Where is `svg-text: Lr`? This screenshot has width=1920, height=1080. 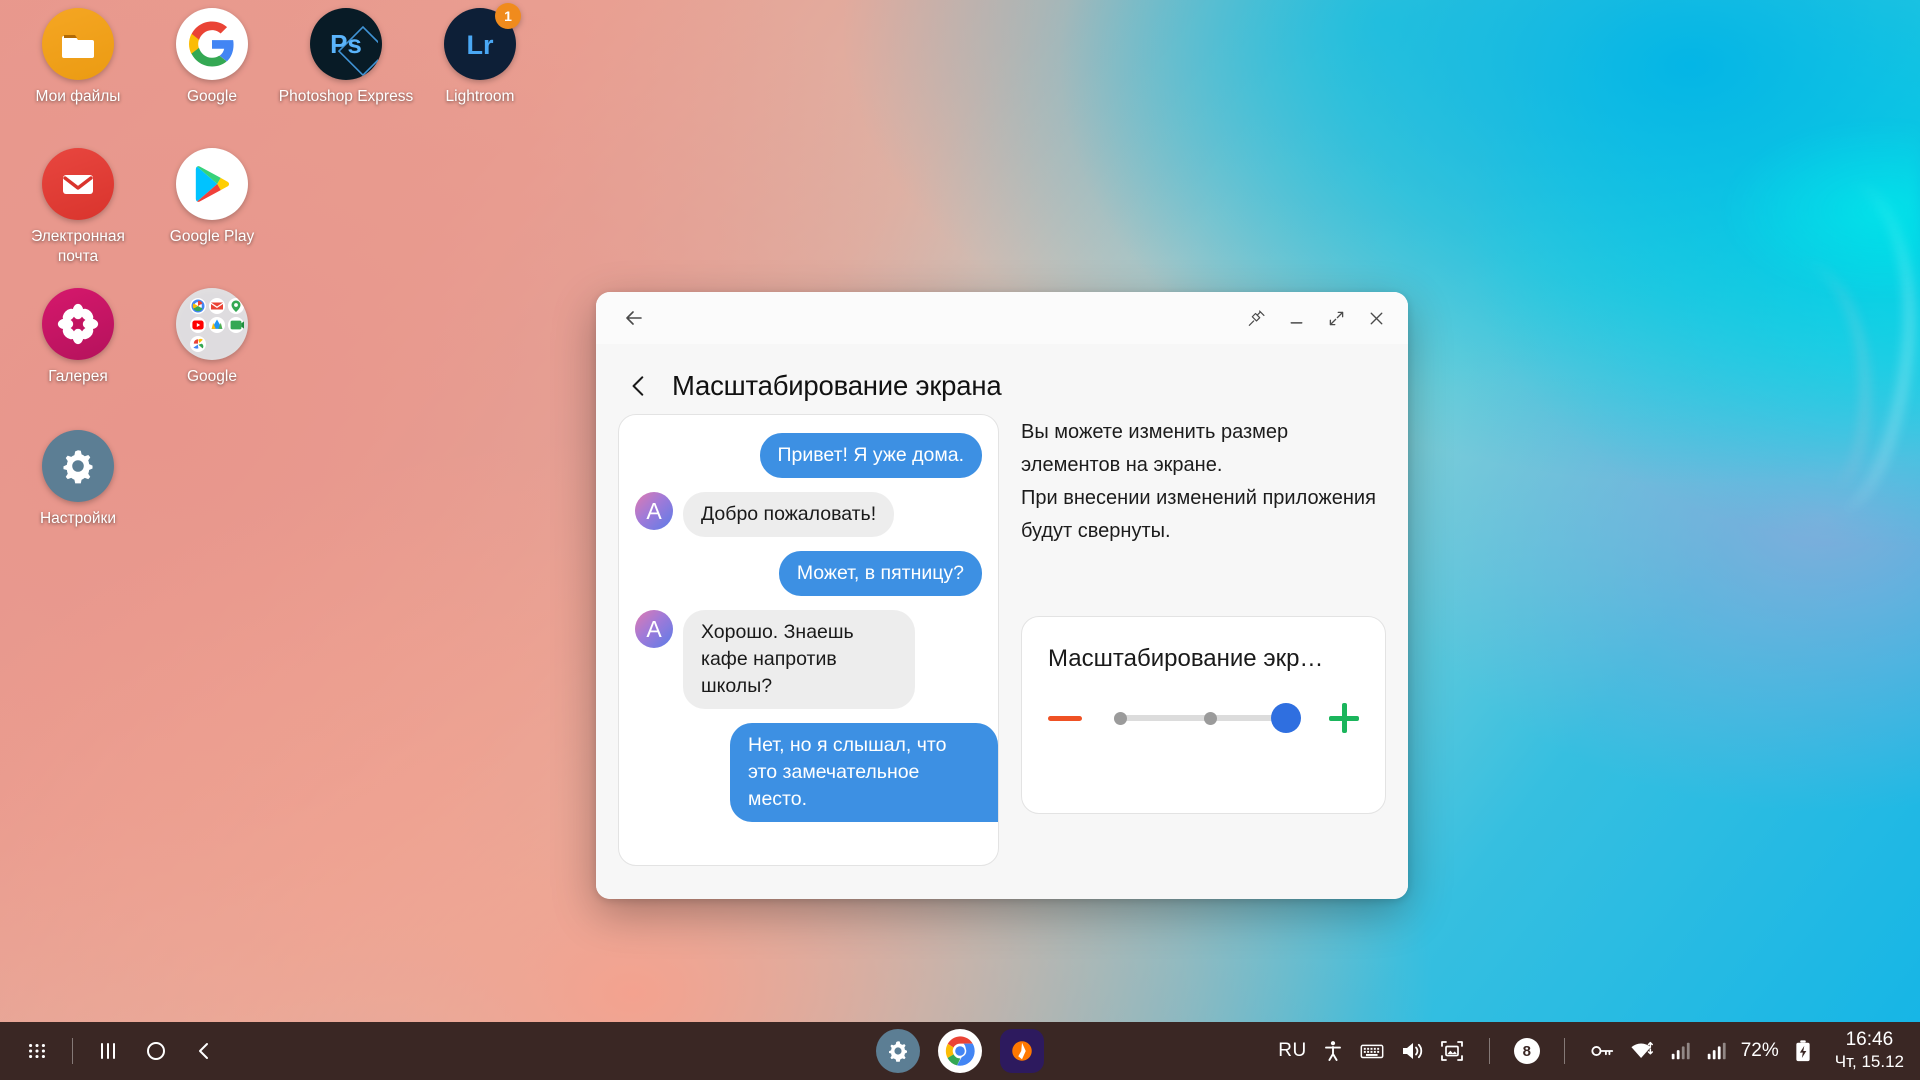 svg-text: Lr is located at coordinates (480, 45).